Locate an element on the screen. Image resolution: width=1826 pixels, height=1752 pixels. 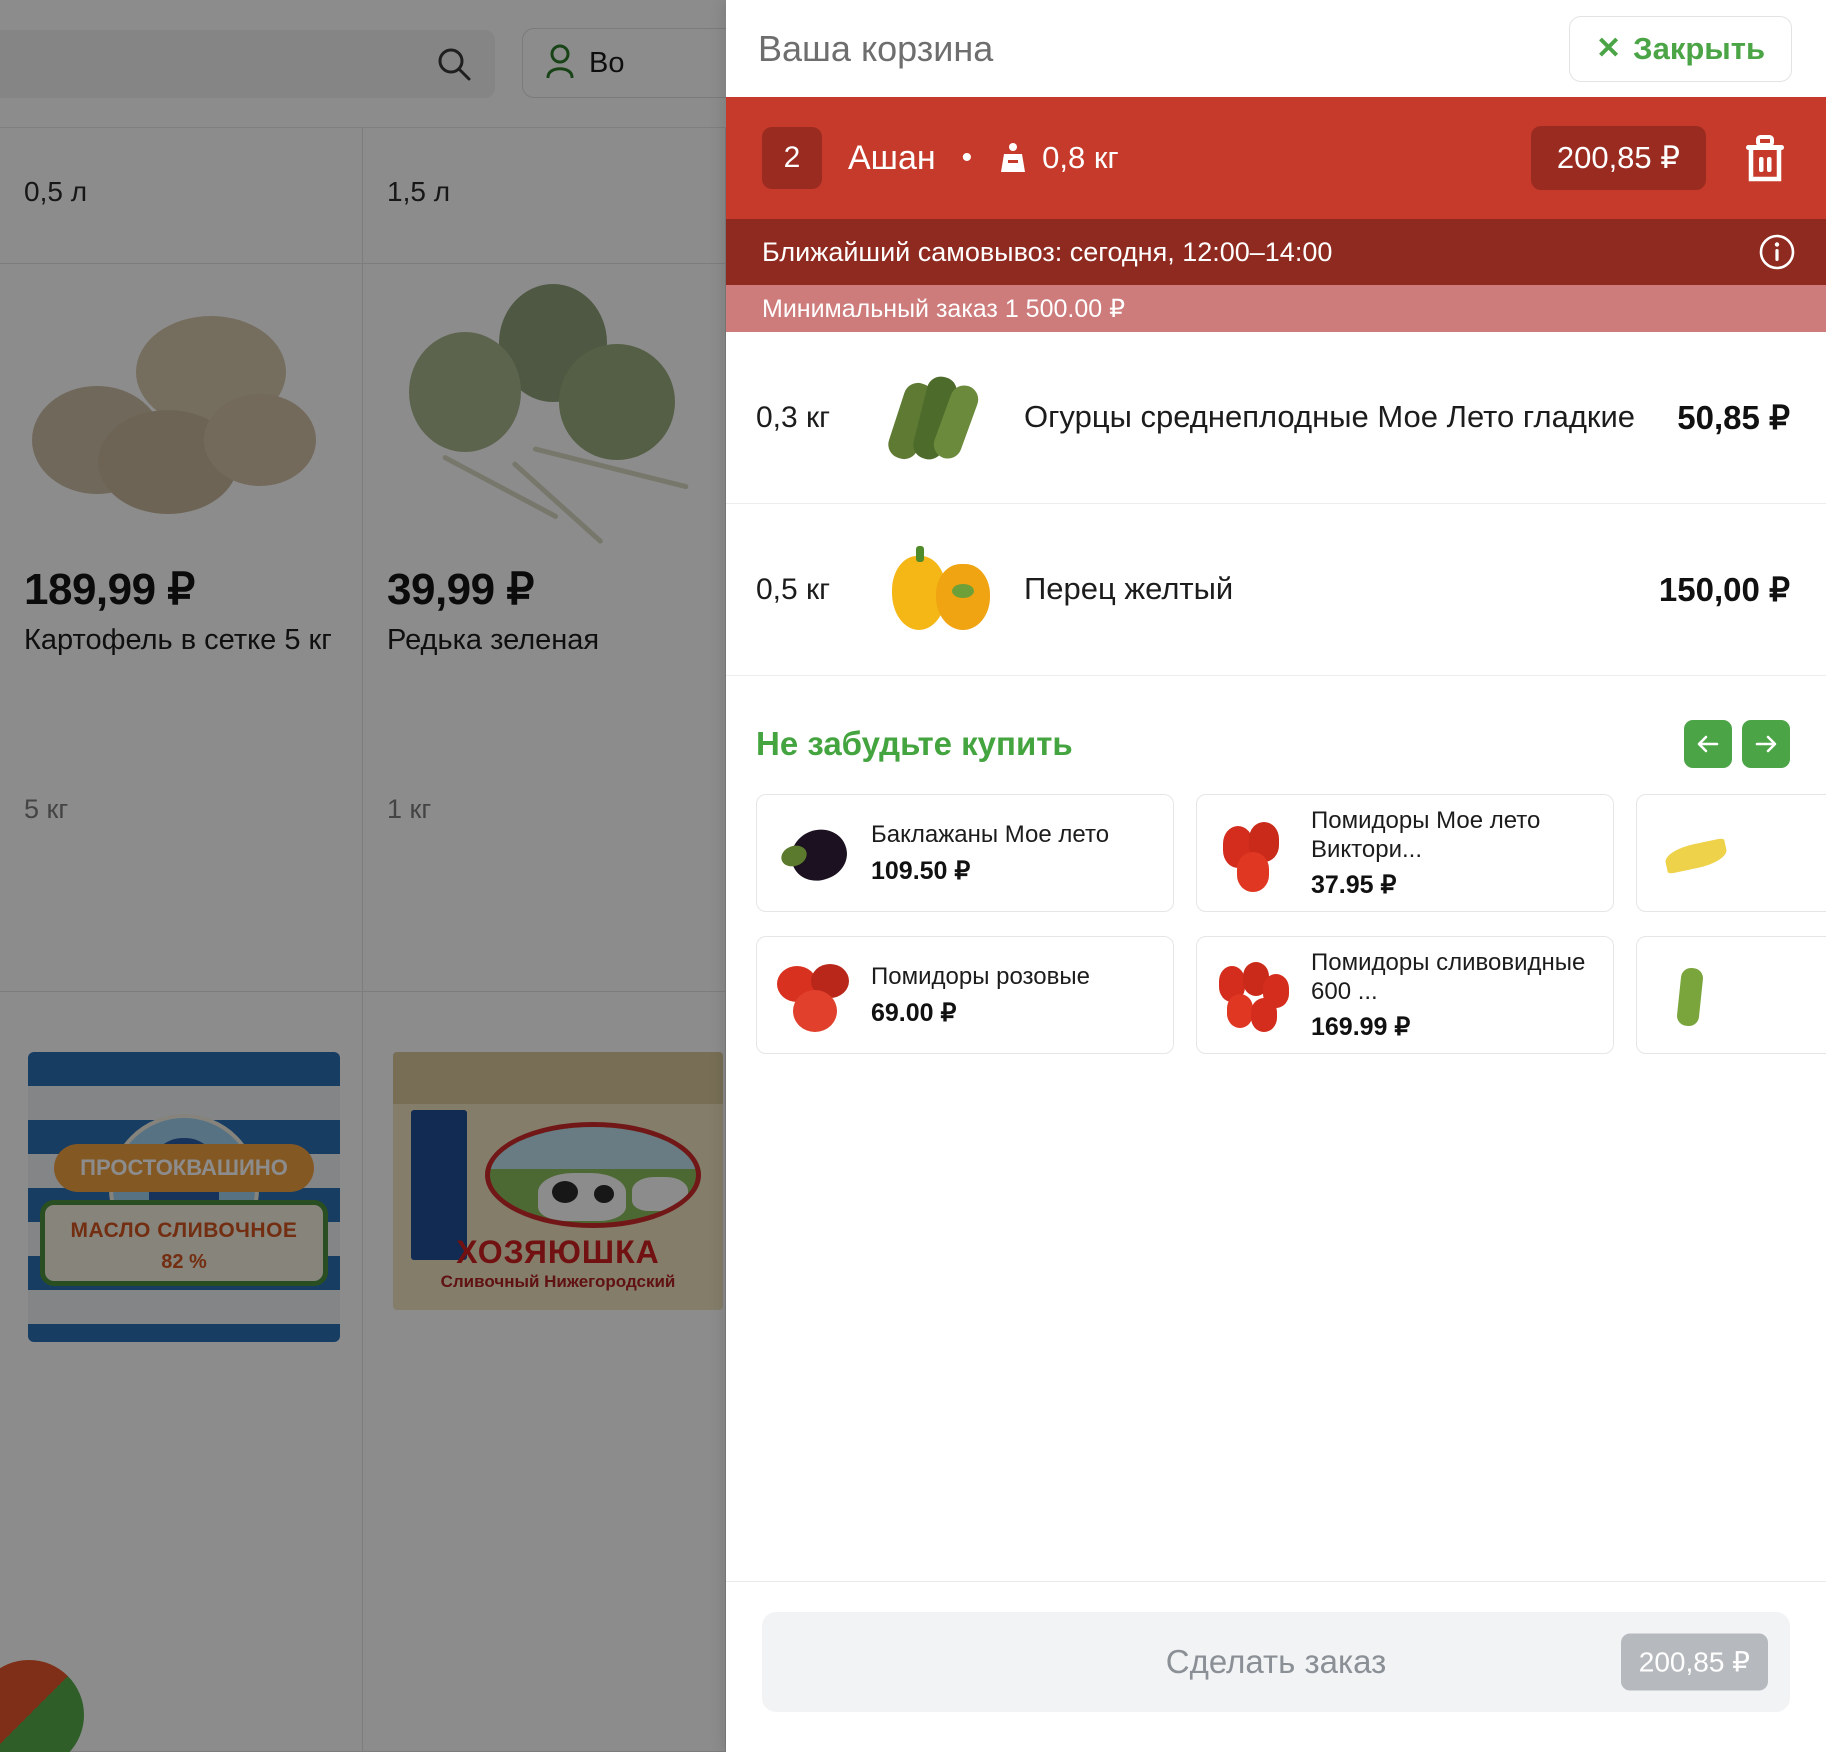
recommendation-card: Помидоры розовые 69.00 ₽ is located at coordinates (965, 995).